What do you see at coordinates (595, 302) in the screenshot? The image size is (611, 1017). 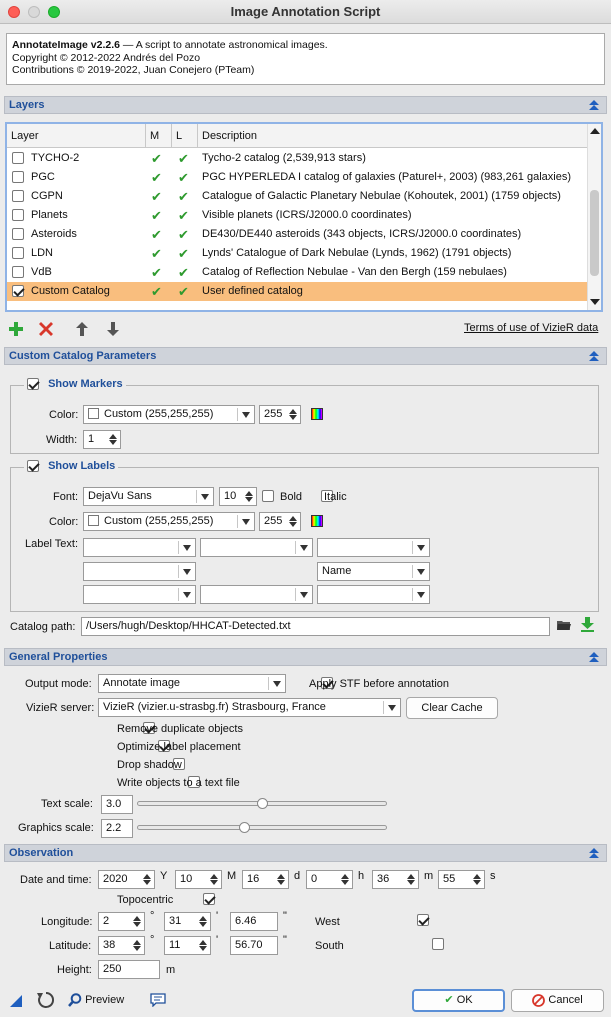 I see `scroll-down-icon` at bounding box center [595, 302].